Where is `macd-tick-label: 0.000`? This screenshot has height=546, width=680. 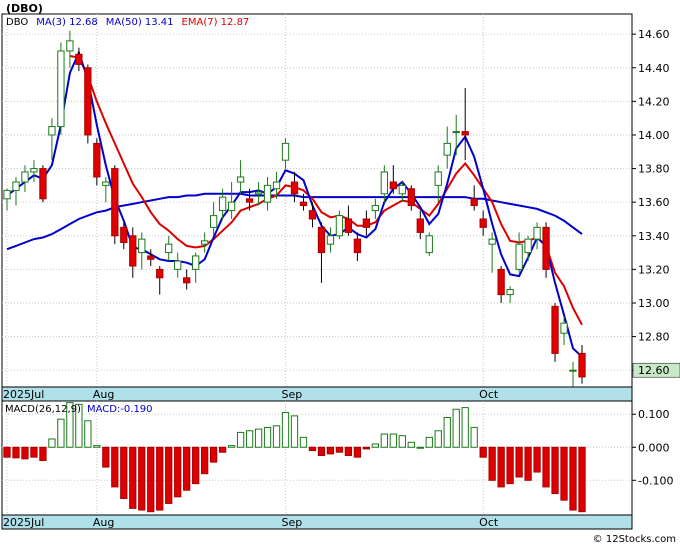
macd-tick-label: 0.000 is located at coordinates (654, 447).